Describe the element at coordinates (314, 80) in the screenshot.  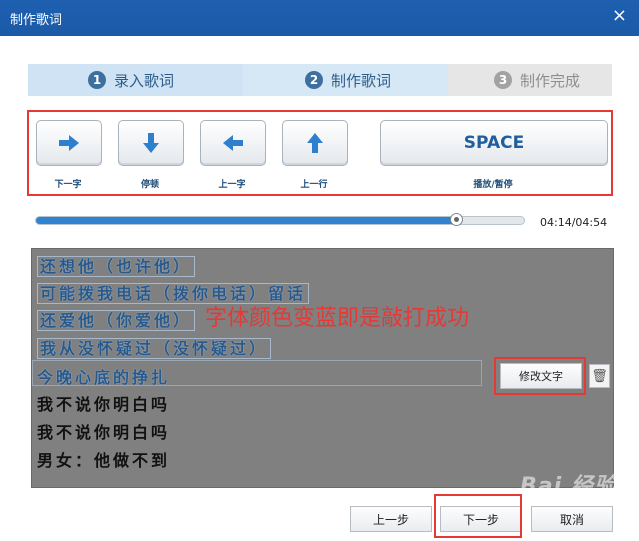
I see `step-2-number: 2` at that location.